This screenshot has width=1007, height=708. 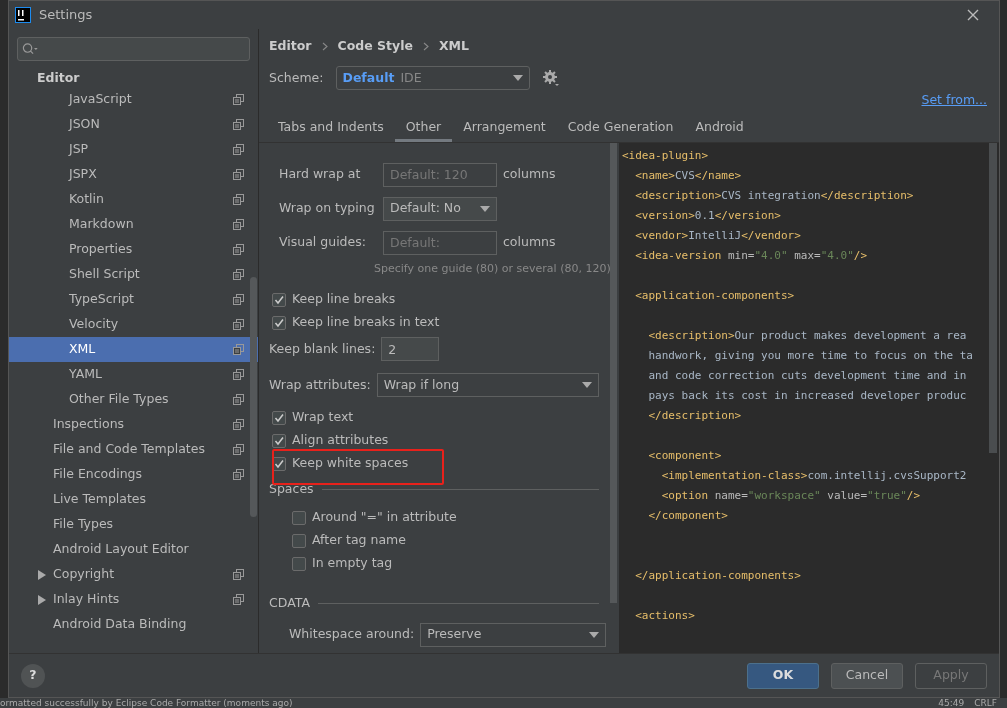 What do you see at coordinates (807, 375) in the screenshot?
I see `code-line: and code correction cuts development time and in` at bounding box center [807, 375].